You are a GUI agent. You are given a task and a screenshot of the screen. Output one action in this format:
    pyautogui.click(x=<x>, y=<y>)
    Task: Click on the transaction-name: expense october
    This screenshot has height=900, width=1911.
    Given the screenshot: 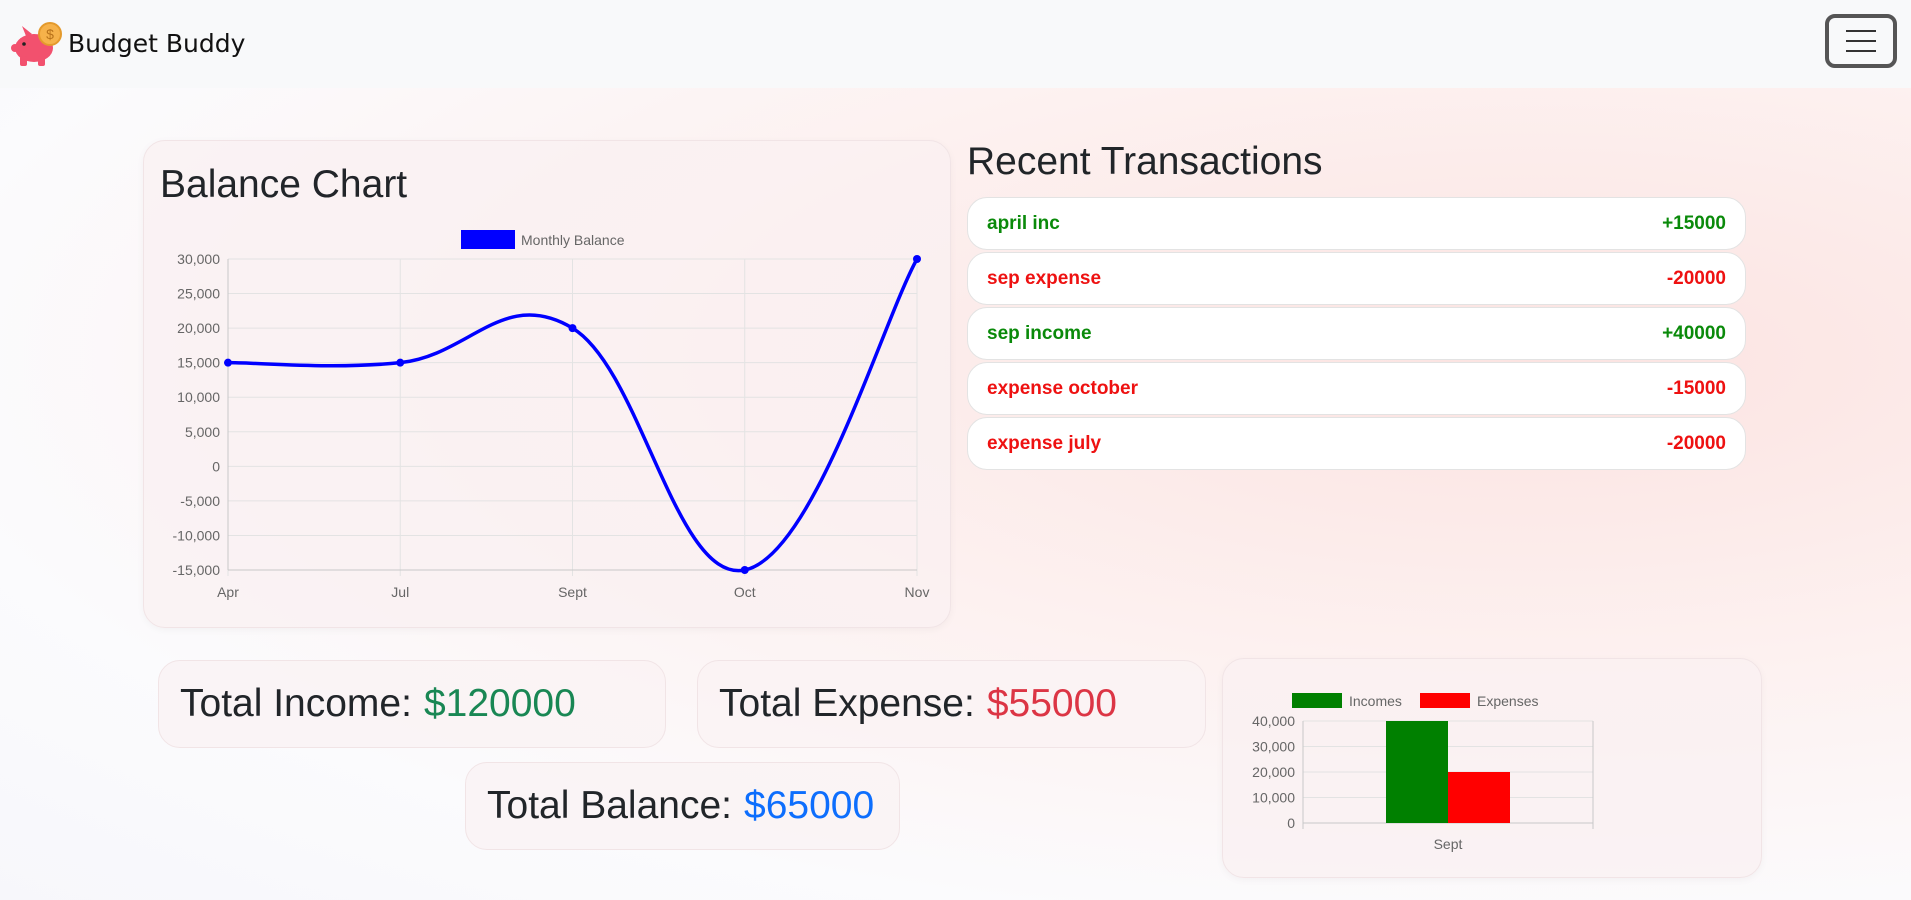 What is the action you would take?
    pyautogui.click(x=1062, y=388)
    